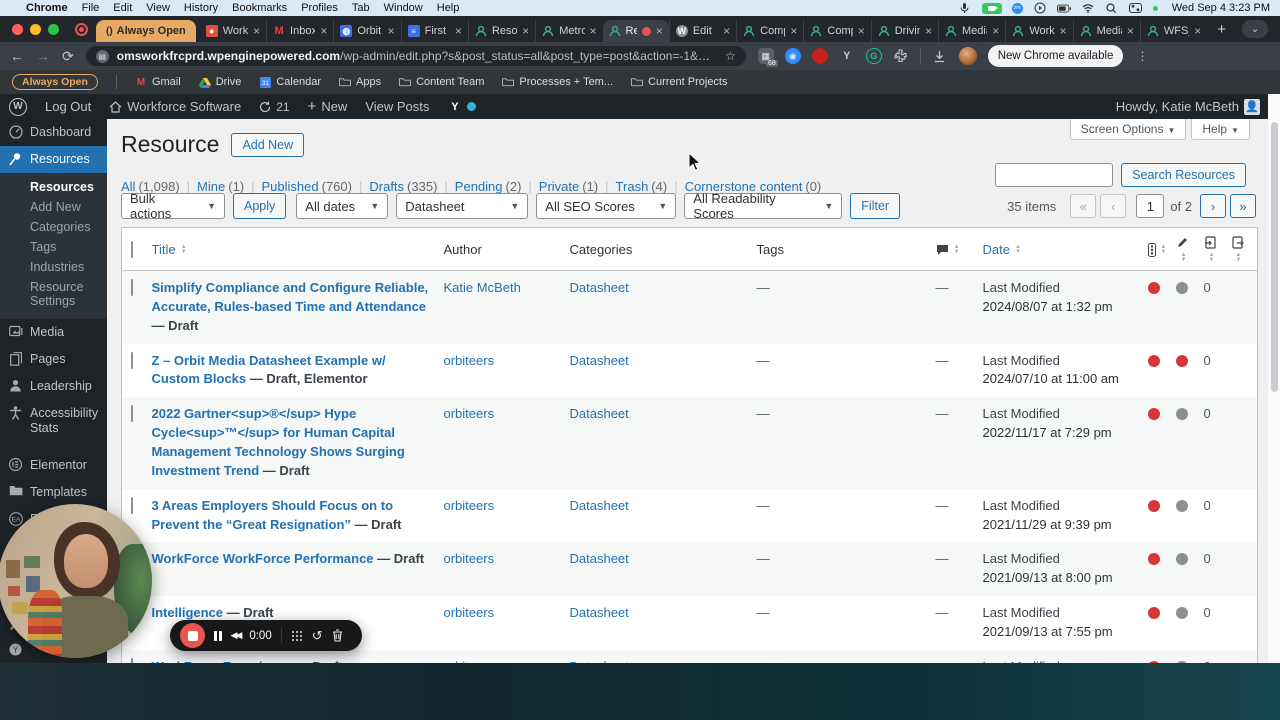 The width and height of the screenshot is (1280, 720). Describe the element at coordinates (260, 206) in the screenshot. I see `apply-button: Apply` at that location.